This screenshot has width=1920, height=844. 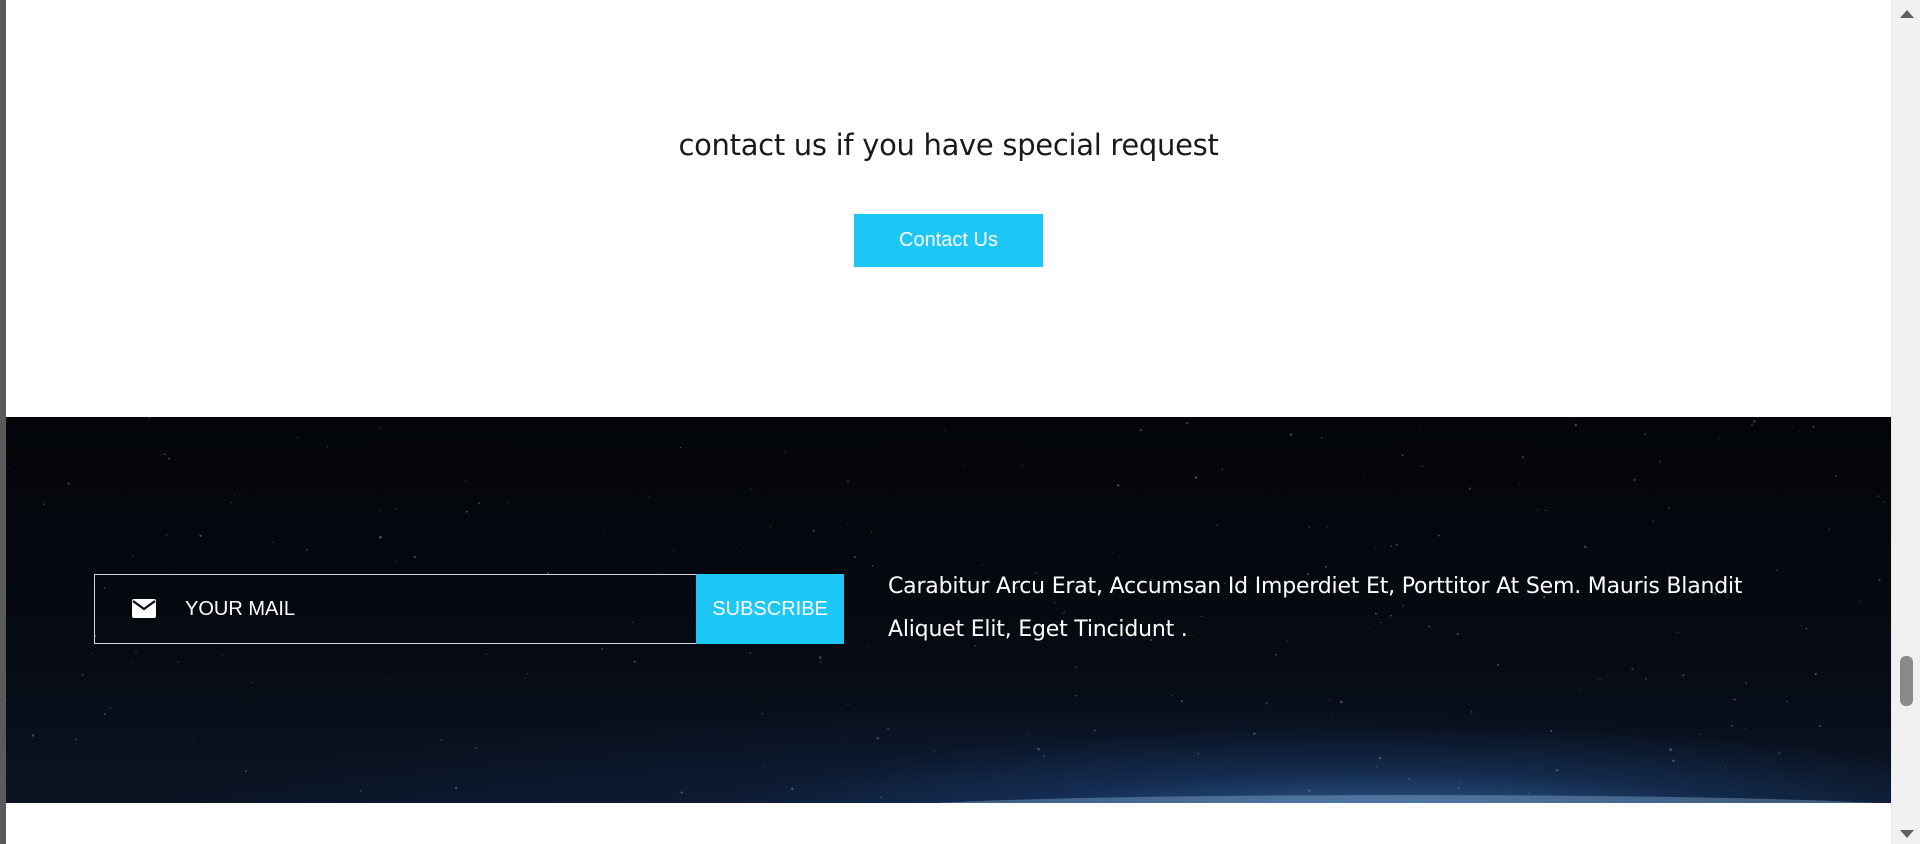 I want to click on subscribe-form: SUBSCRIBE, so click(x=469, y=609).